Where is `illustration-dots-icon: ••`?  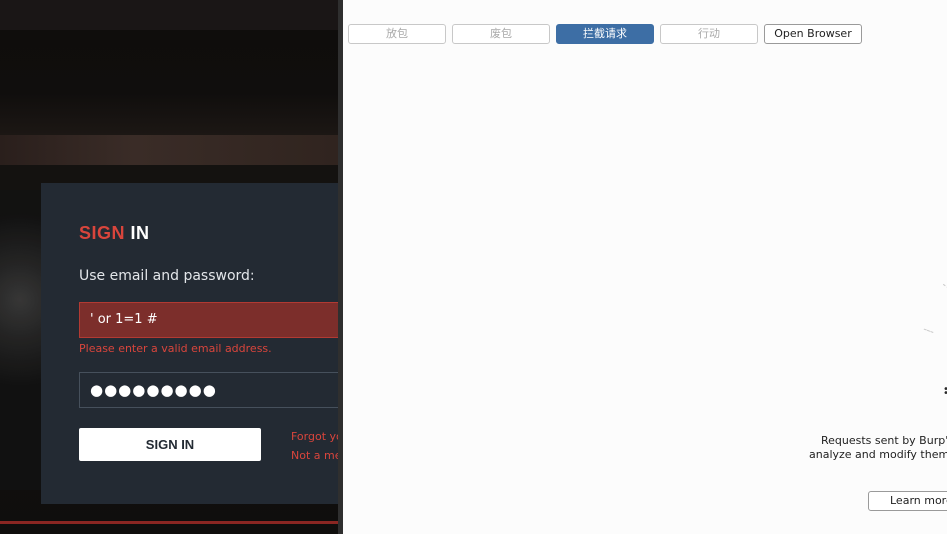 illustration-dots-icon: •• is located at coordinates (945, 392).